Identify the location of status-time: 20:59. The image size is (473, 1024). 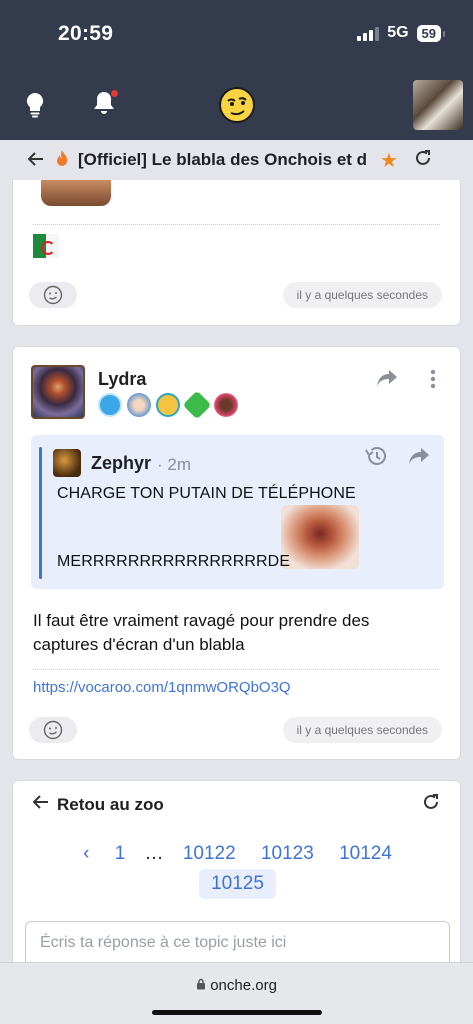
(86, 33).